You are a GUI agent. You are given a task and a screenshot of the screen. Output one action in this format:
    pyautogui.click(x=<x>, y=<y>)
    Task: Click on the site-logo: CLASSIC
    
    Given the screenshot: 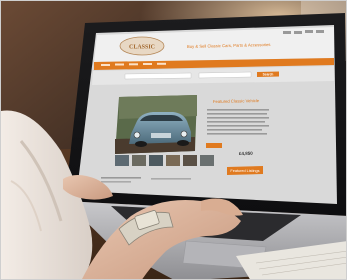 What is the action you would take?
    pyautogui.click(x=142, y=46)
    